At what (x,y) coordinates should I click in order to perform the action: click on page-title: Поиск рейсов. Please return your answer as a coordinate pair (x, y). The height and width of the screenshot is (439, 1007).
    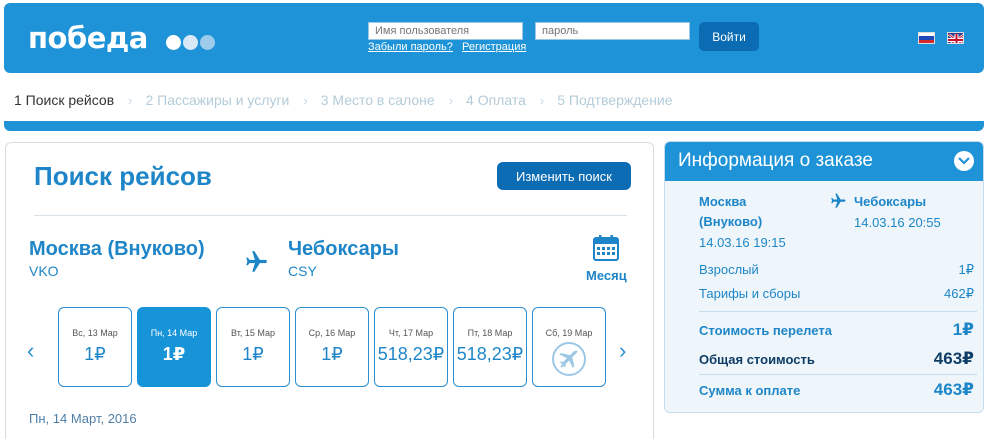
    Looking at the image, I should click on (123, 176).